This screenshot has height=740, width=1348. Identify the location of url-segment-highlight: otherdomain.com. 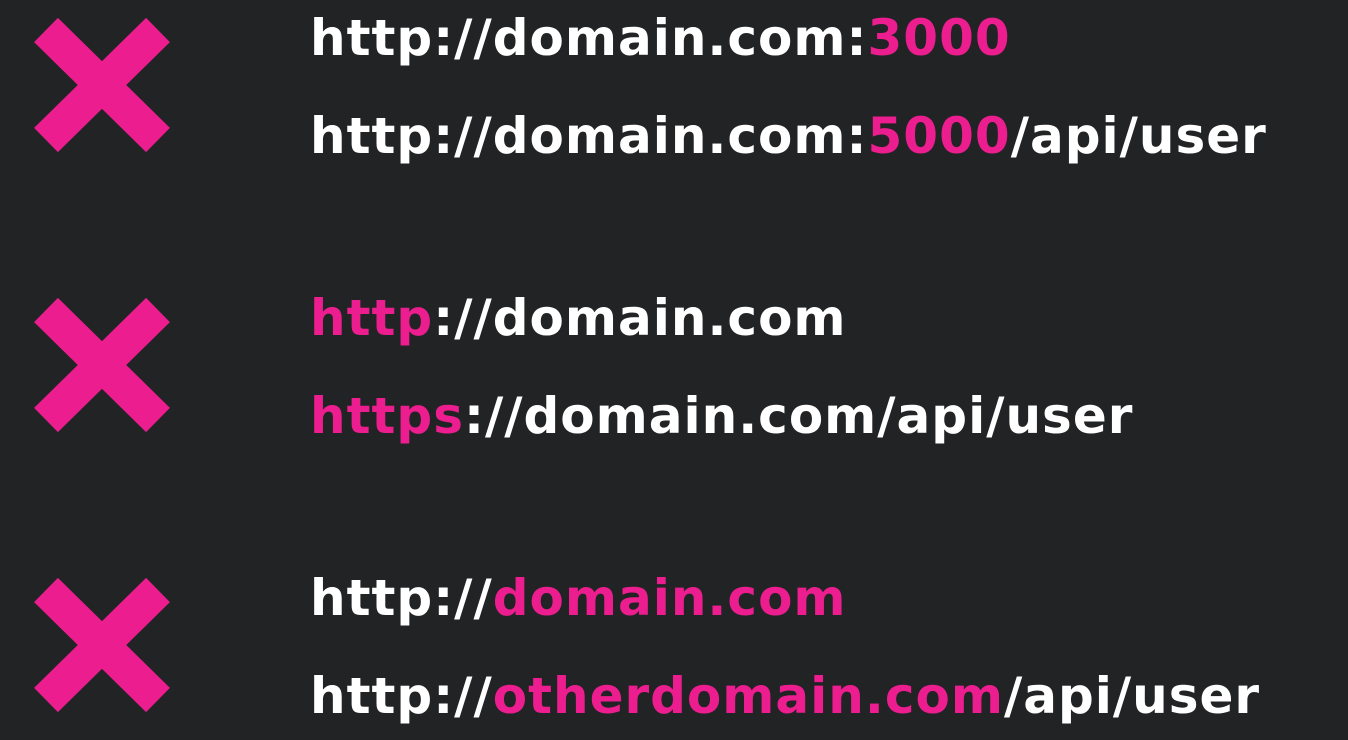
(748, 696).